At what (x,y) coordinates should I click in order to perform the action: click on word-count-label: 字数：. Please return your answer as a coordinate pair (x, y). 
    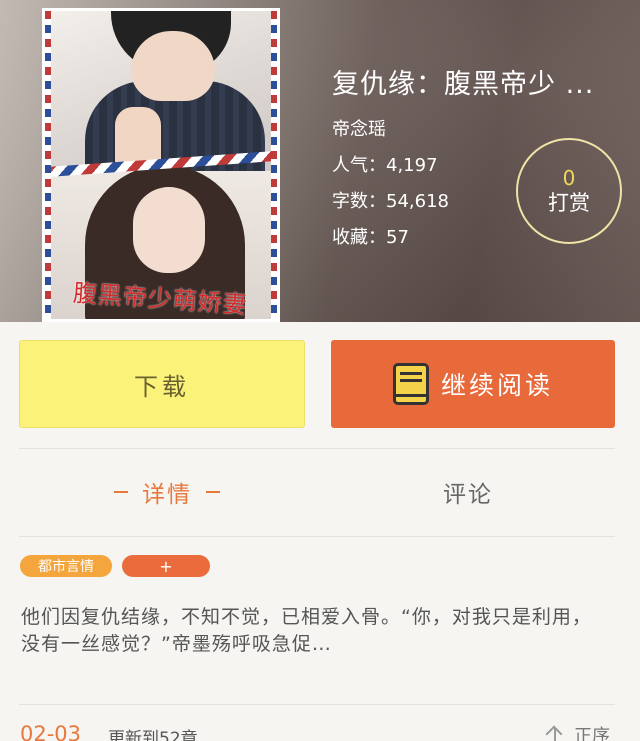
    Looking at the image, I should click on (359, 201).